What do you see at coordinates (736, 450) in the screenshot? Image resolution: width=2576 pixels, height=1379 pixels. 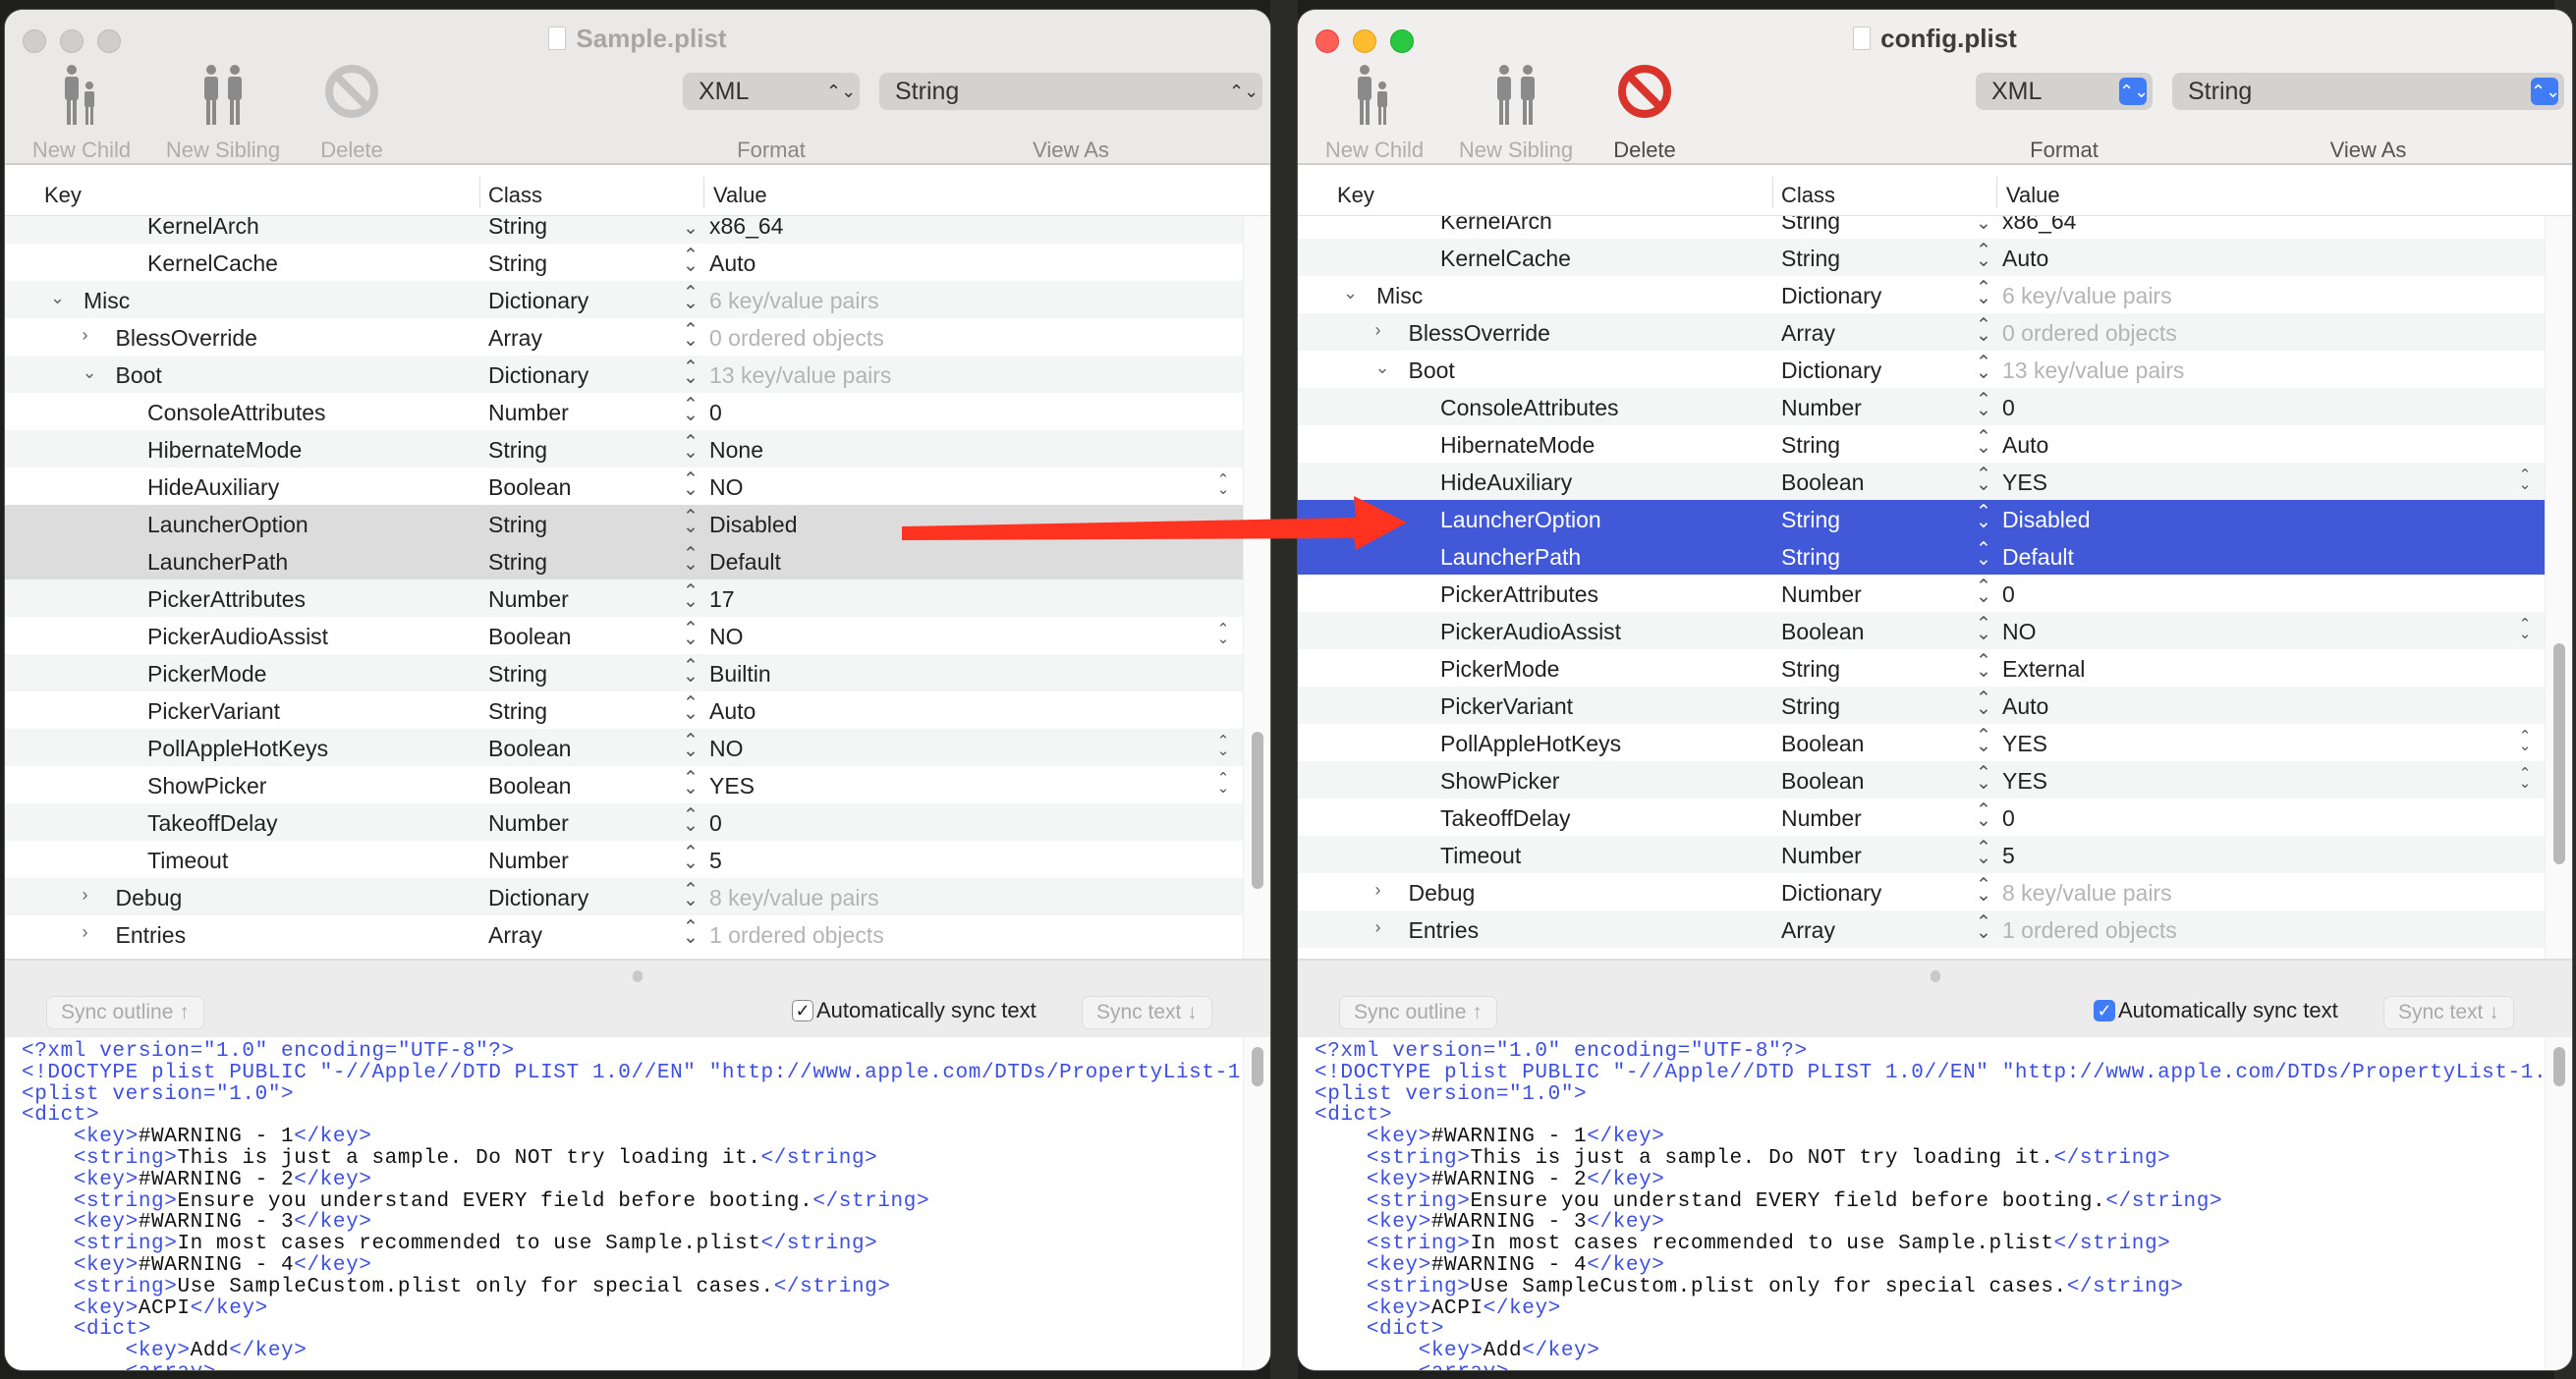 I see `row-value: None` at bounding box center [736, 450].